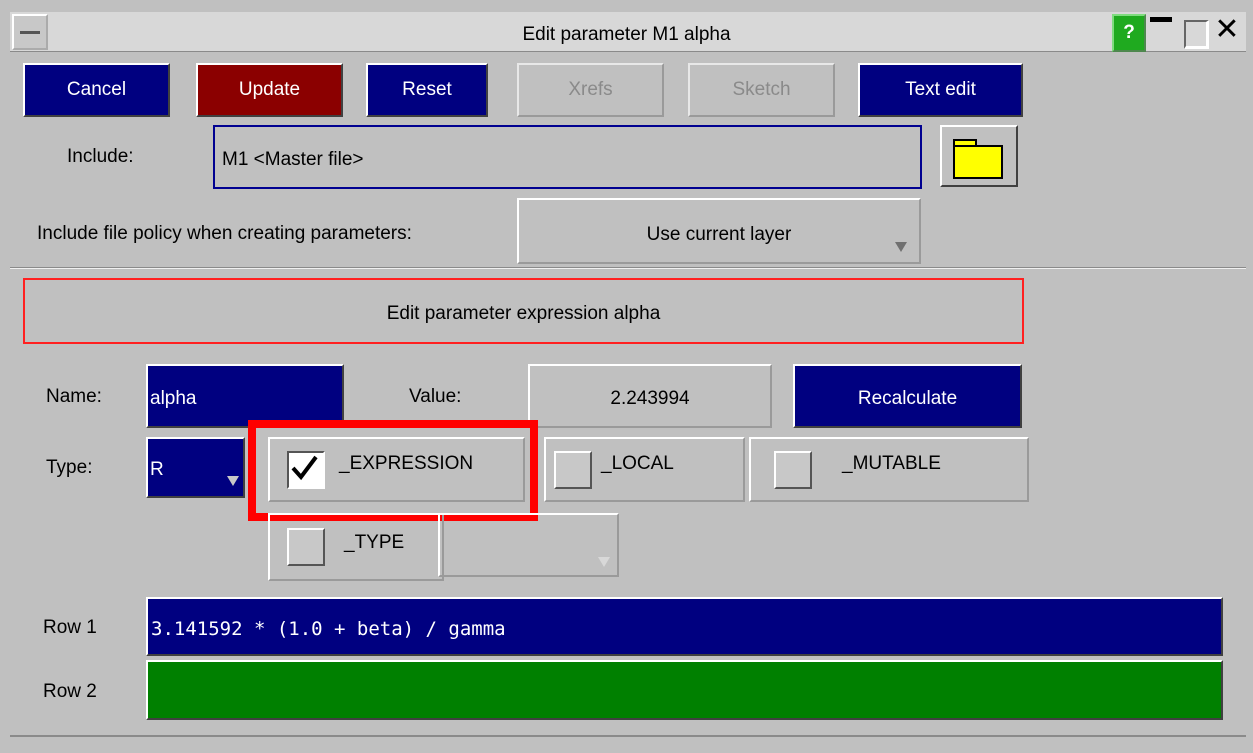  I want to click on local-option: _LOCAL, so click(644, 469).